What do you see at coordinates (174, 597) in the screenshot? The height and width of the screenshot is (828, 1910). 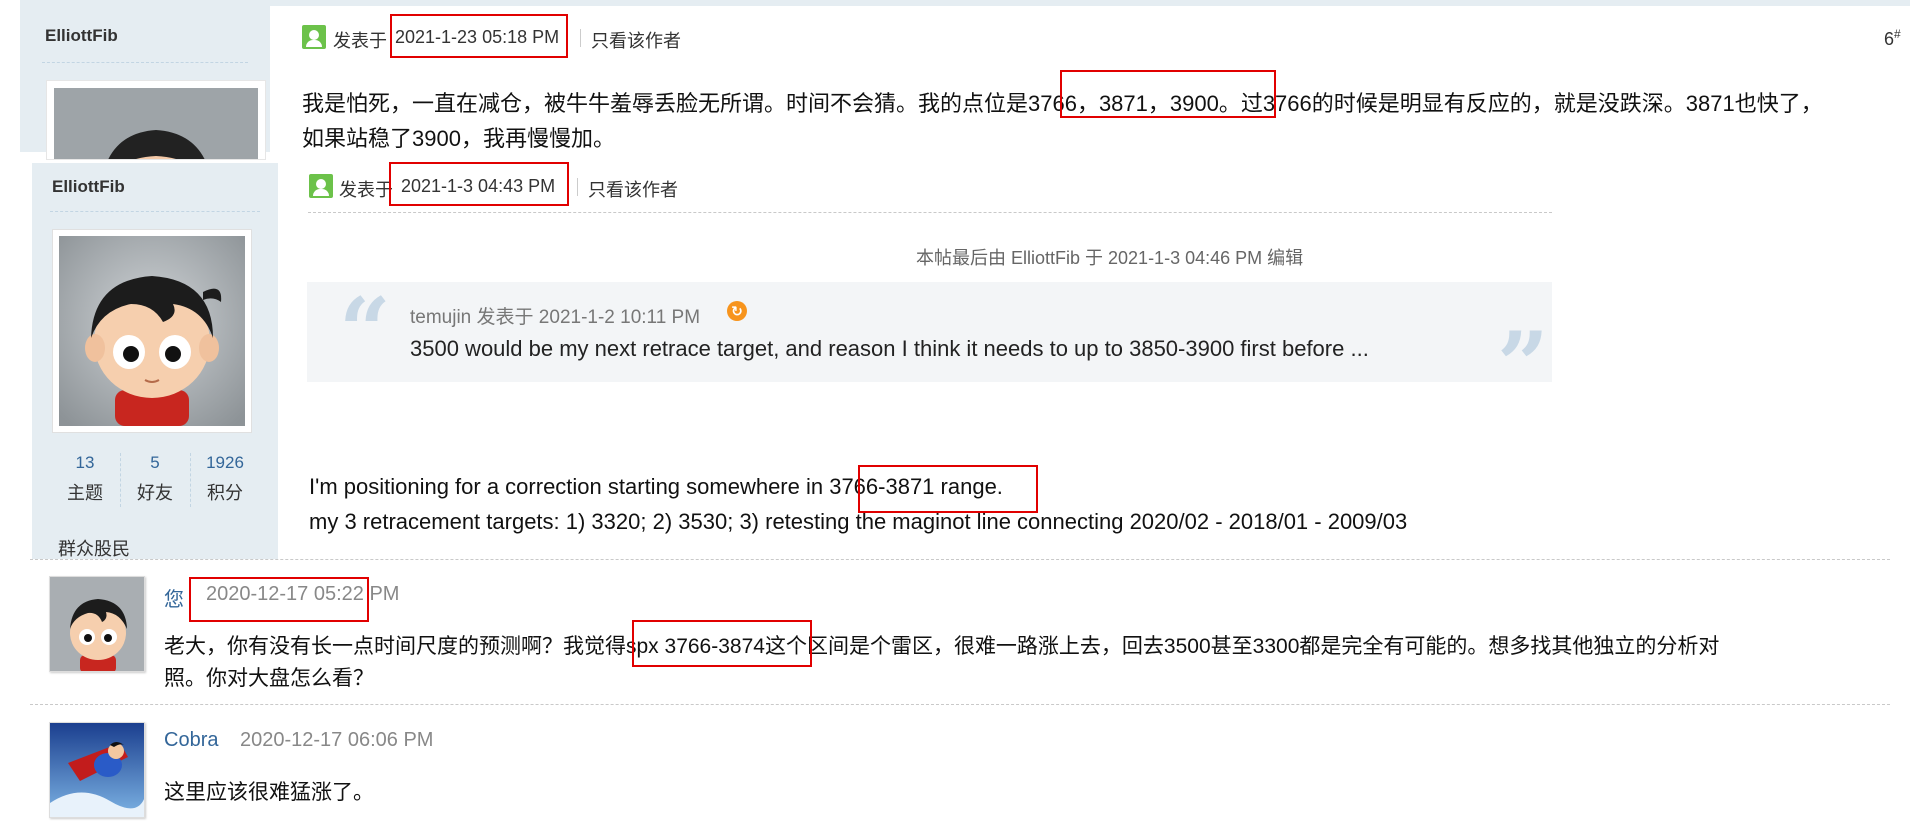 I see `comment-author: 您` at bounding box center [174, 597].